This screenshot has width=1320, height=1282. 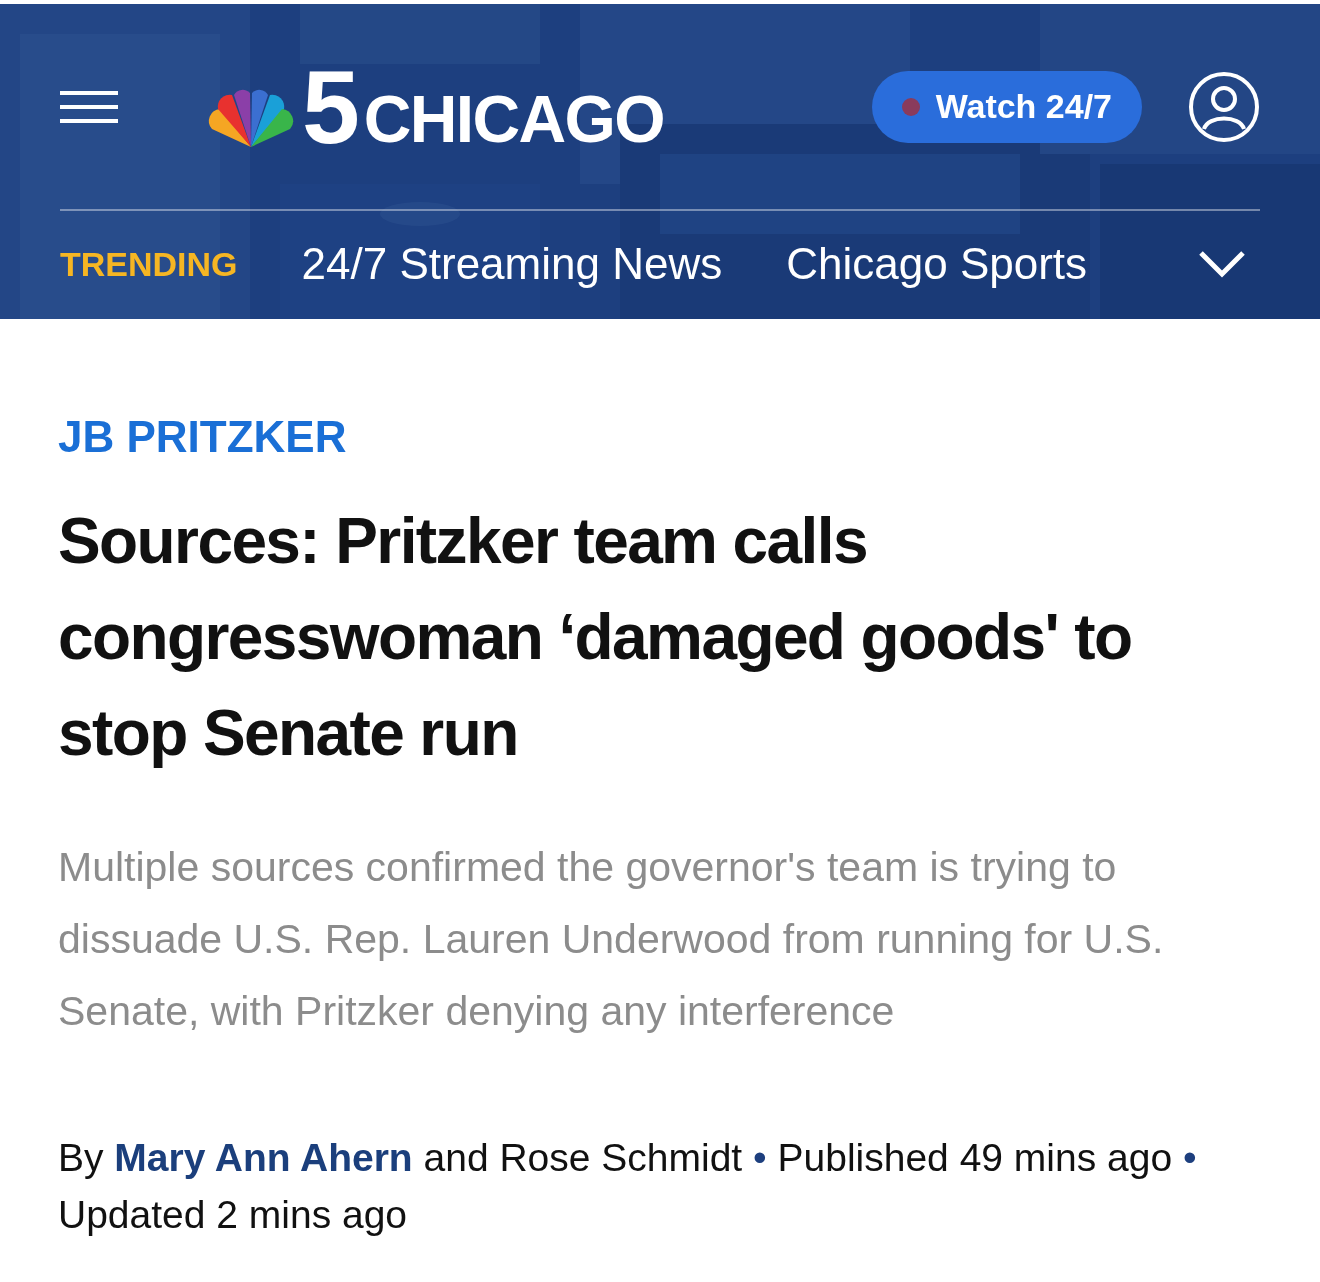 I want to click on author-link: Mary Ann Ahern, so click(x=263, y=1157).